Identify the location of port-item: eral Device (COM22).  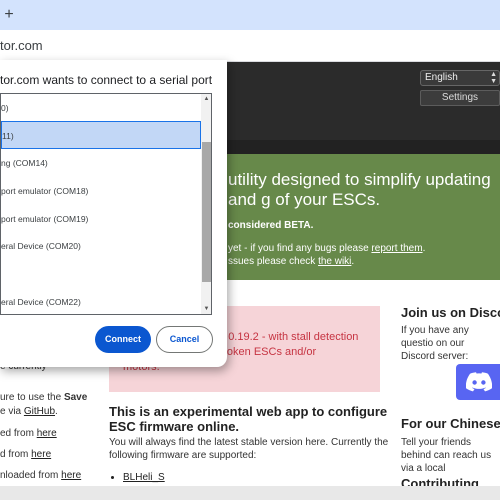
(101, 301).